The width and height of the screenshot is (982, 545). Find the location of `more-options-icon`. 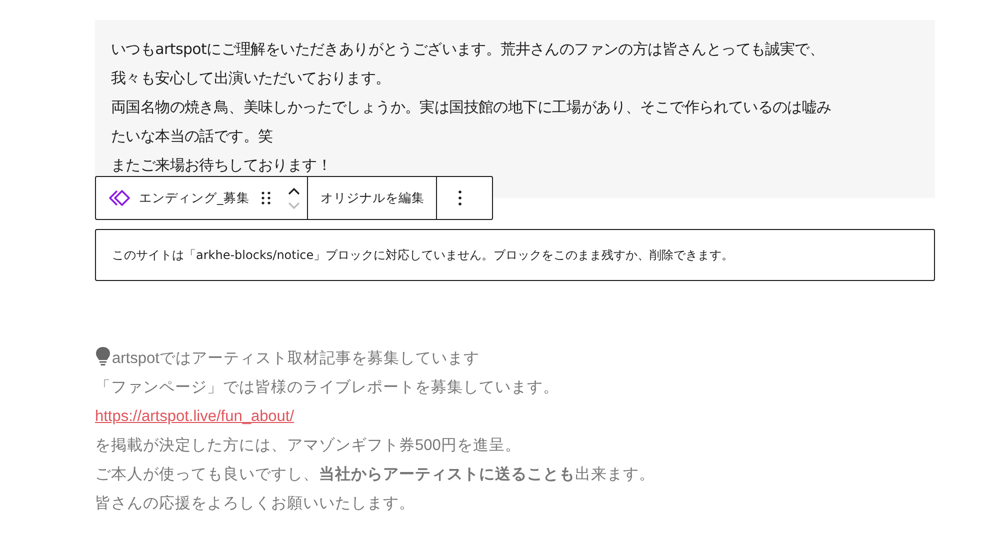

more-options-icon is located at coordinates (460, 198).